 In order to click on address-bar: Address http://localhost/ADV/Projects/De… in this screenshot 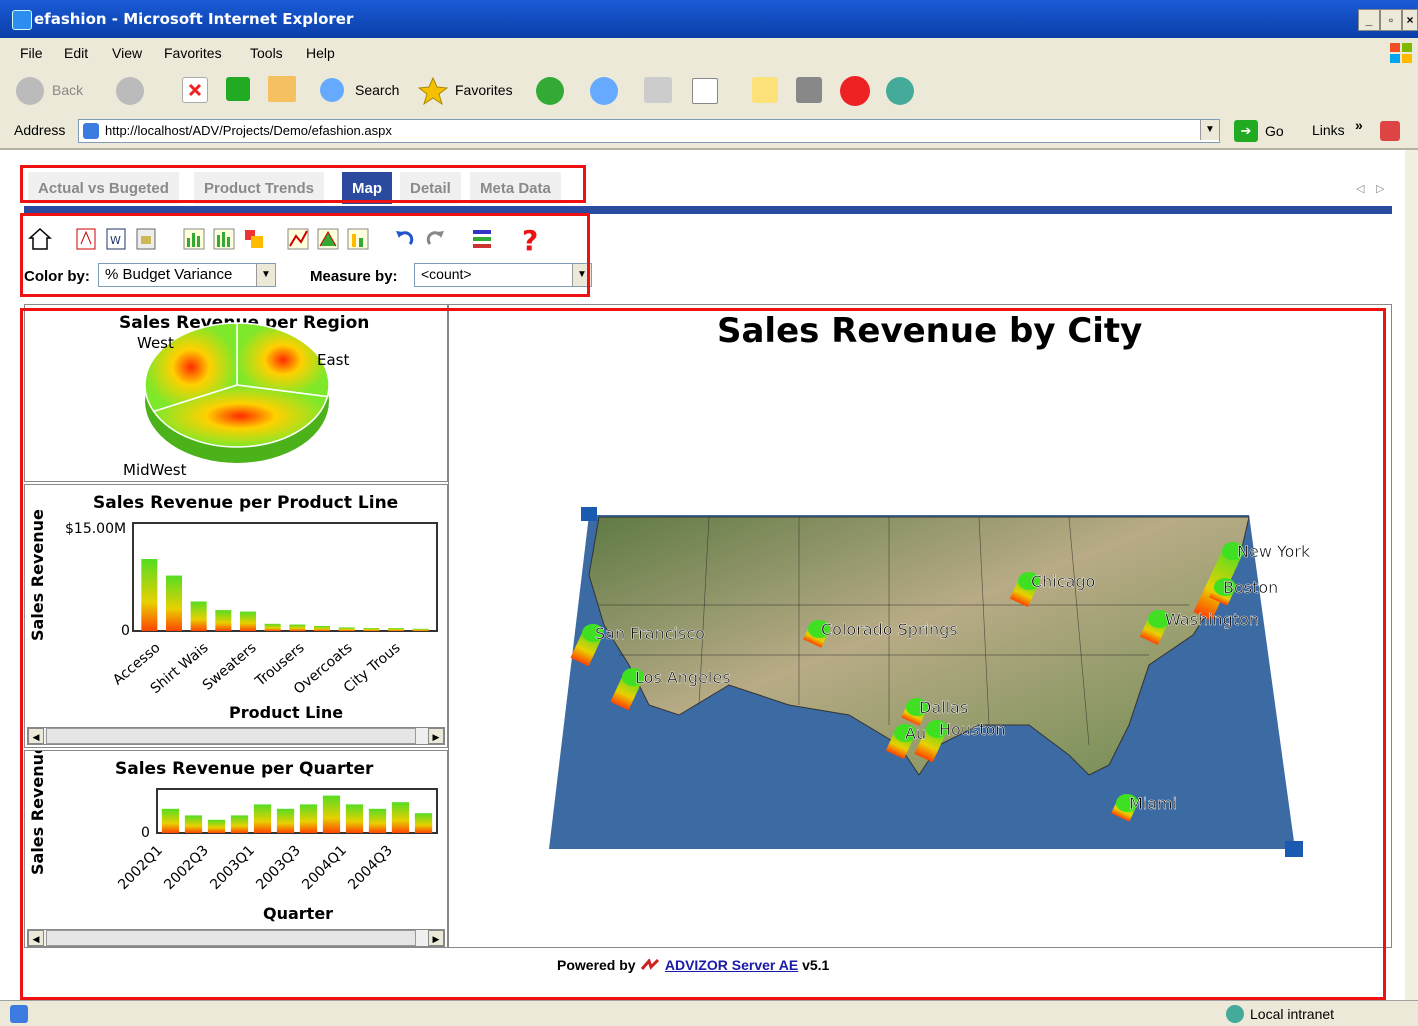, I will do `click(709, 132)`.